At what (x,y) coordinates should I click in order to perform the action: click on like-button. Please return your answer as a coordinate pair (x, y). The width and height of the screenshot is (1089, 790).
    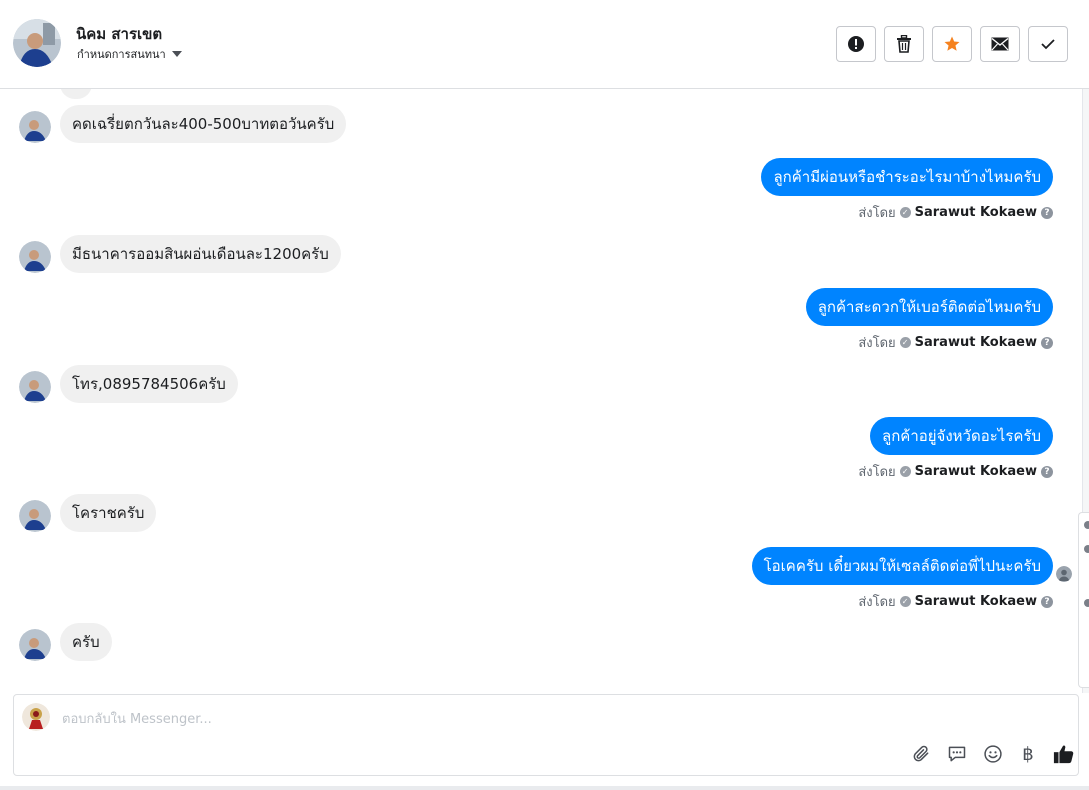
    Looking at the image, I should click on (1064, 754).